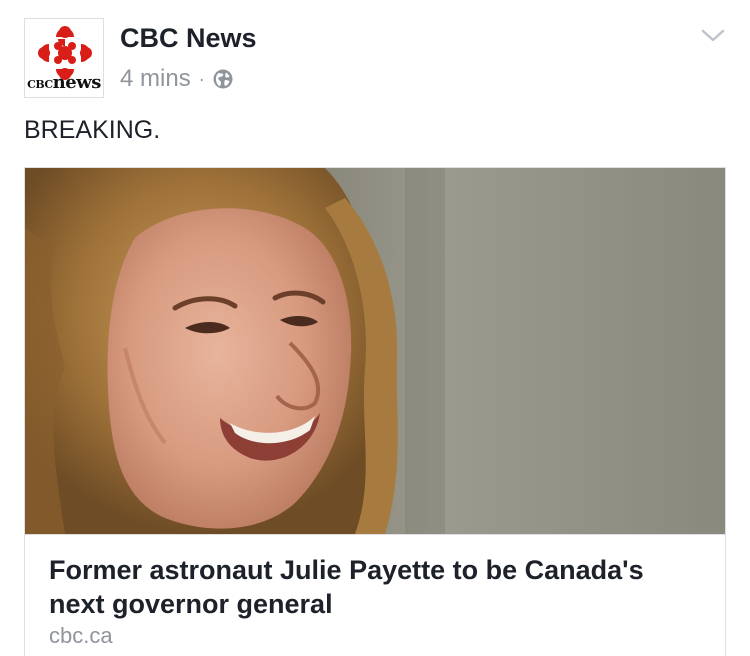  What do you see at coordinates (713, 36) in the screenshot?
I see `chevron-down-icon` at bounding box center [713, 36].